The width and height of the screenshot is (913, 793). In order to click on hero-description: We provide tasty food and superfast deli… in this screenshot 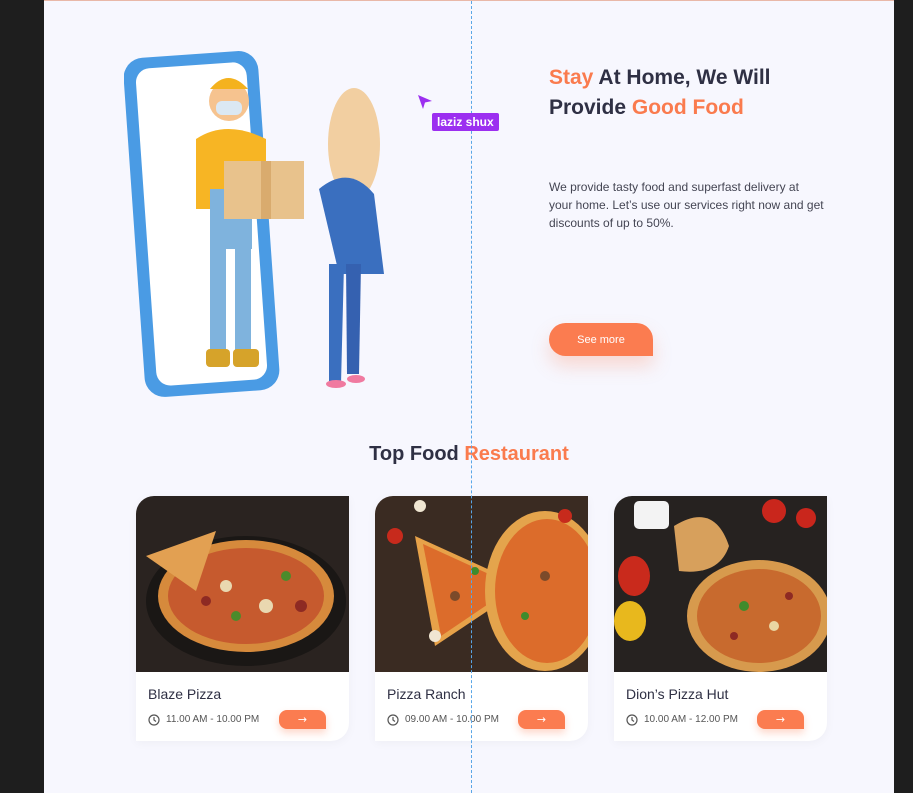, I will do `click(686, 205)`.